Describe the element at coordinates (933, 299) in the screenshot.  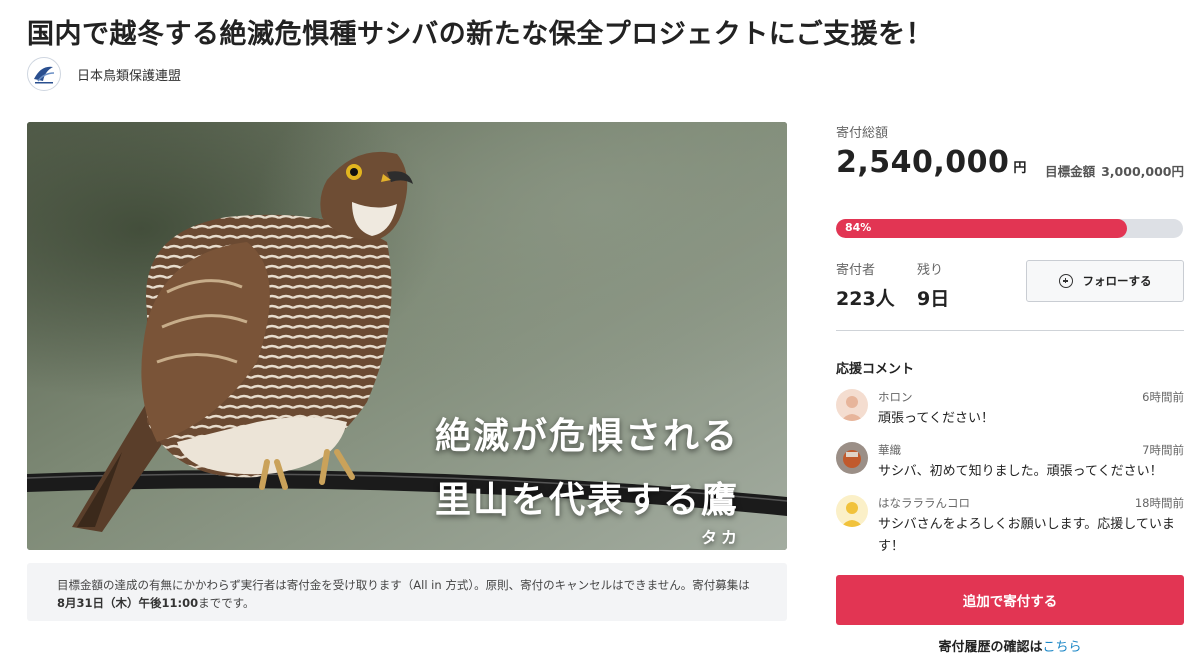
I see `remaining-days: 9日` at that location.